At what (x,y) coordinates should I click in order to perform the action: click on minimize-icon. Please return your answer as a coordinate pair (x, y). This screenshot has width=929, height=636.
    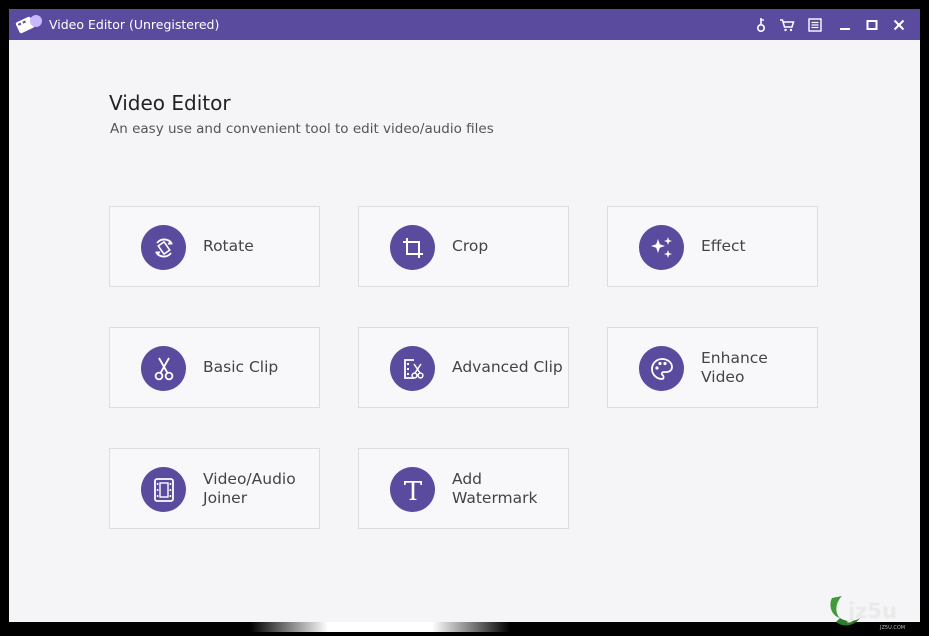
    Looking at the image, I should click on (845, 25).